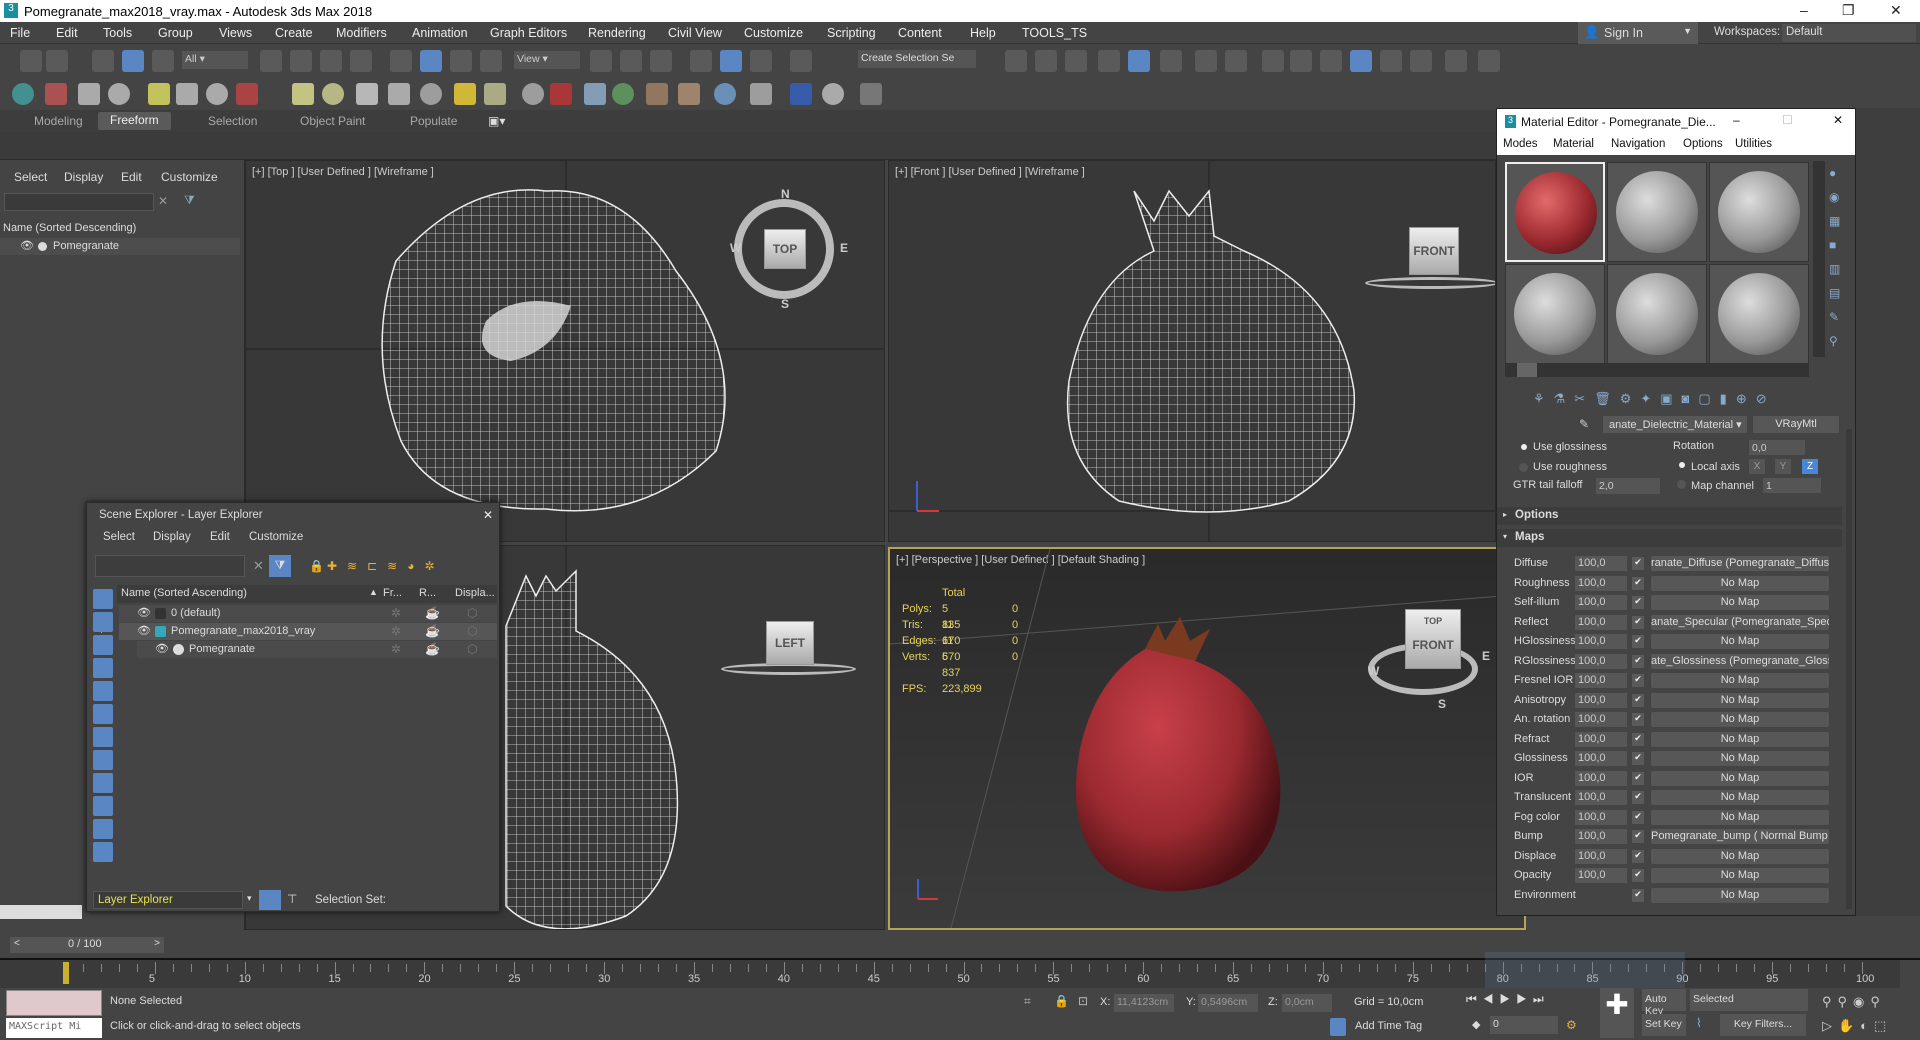 The width and height of the screenshot is (1920, 1040). What do you see at coordinates (232, 121) in the screenshot?
I see `tab-selection: Selection` at bounding box center [232, 121].